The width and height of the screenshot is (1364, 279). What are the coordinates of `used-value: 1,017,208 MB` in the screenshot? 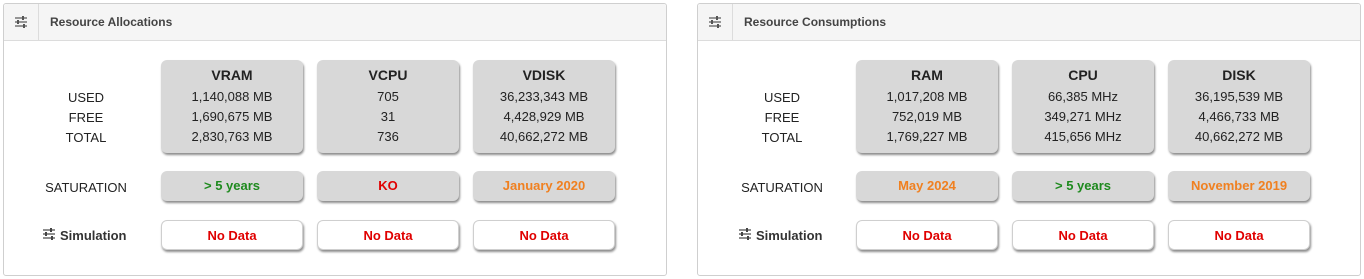 It's located at (927, 96).